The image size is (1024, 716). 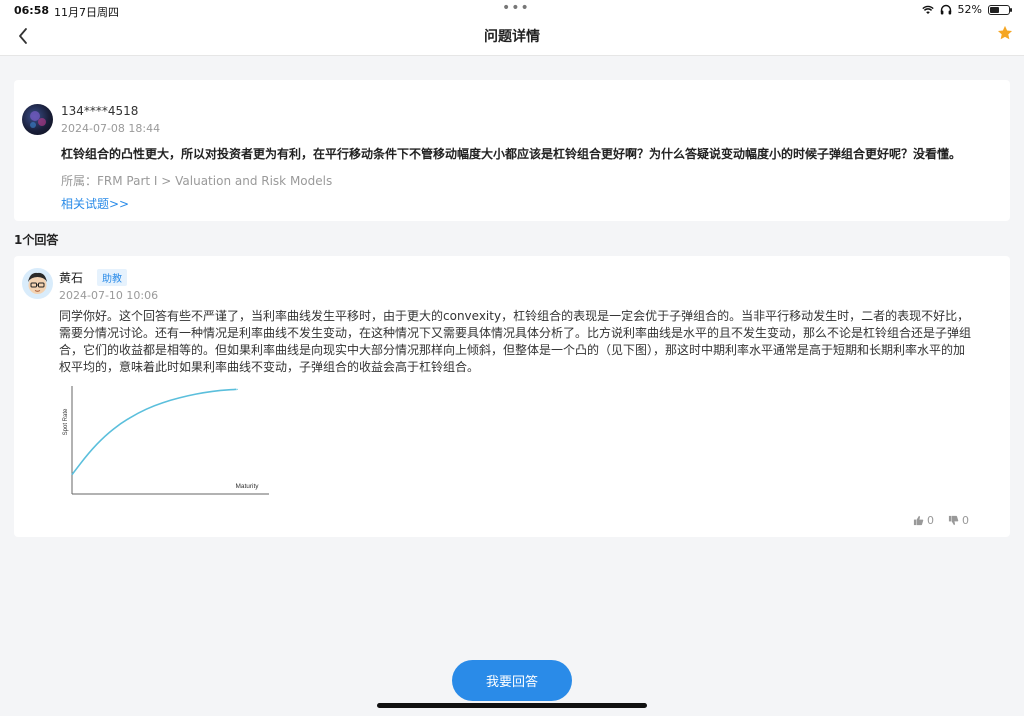 I want to click on status-date: 11月7日周四, so click(x=86, y=12).